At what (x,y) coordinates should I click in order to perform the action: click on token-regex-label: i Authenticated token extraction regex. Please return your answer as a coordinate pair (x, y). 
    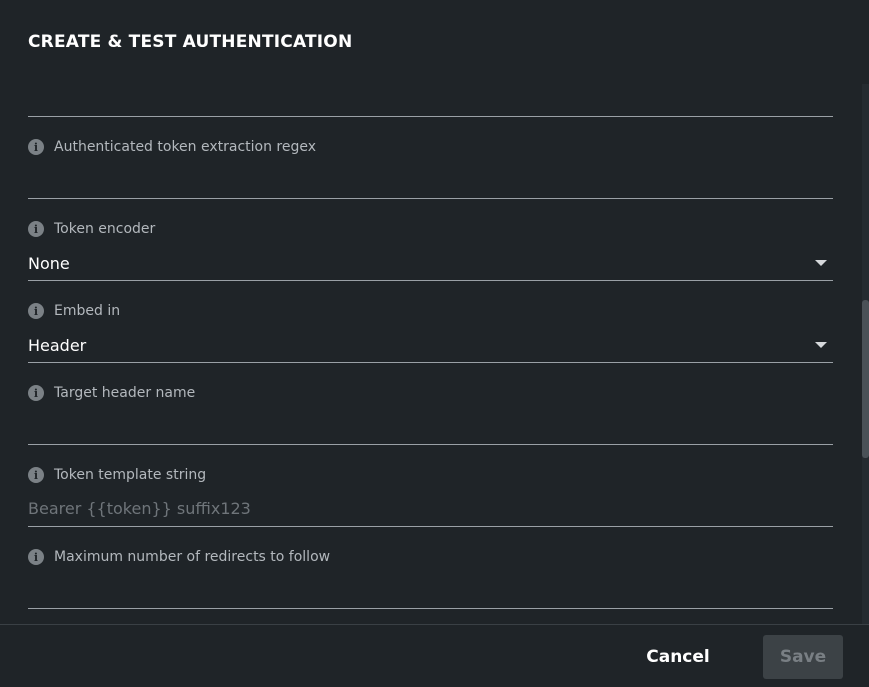
    Looking at the image, I should click on (172, 147).